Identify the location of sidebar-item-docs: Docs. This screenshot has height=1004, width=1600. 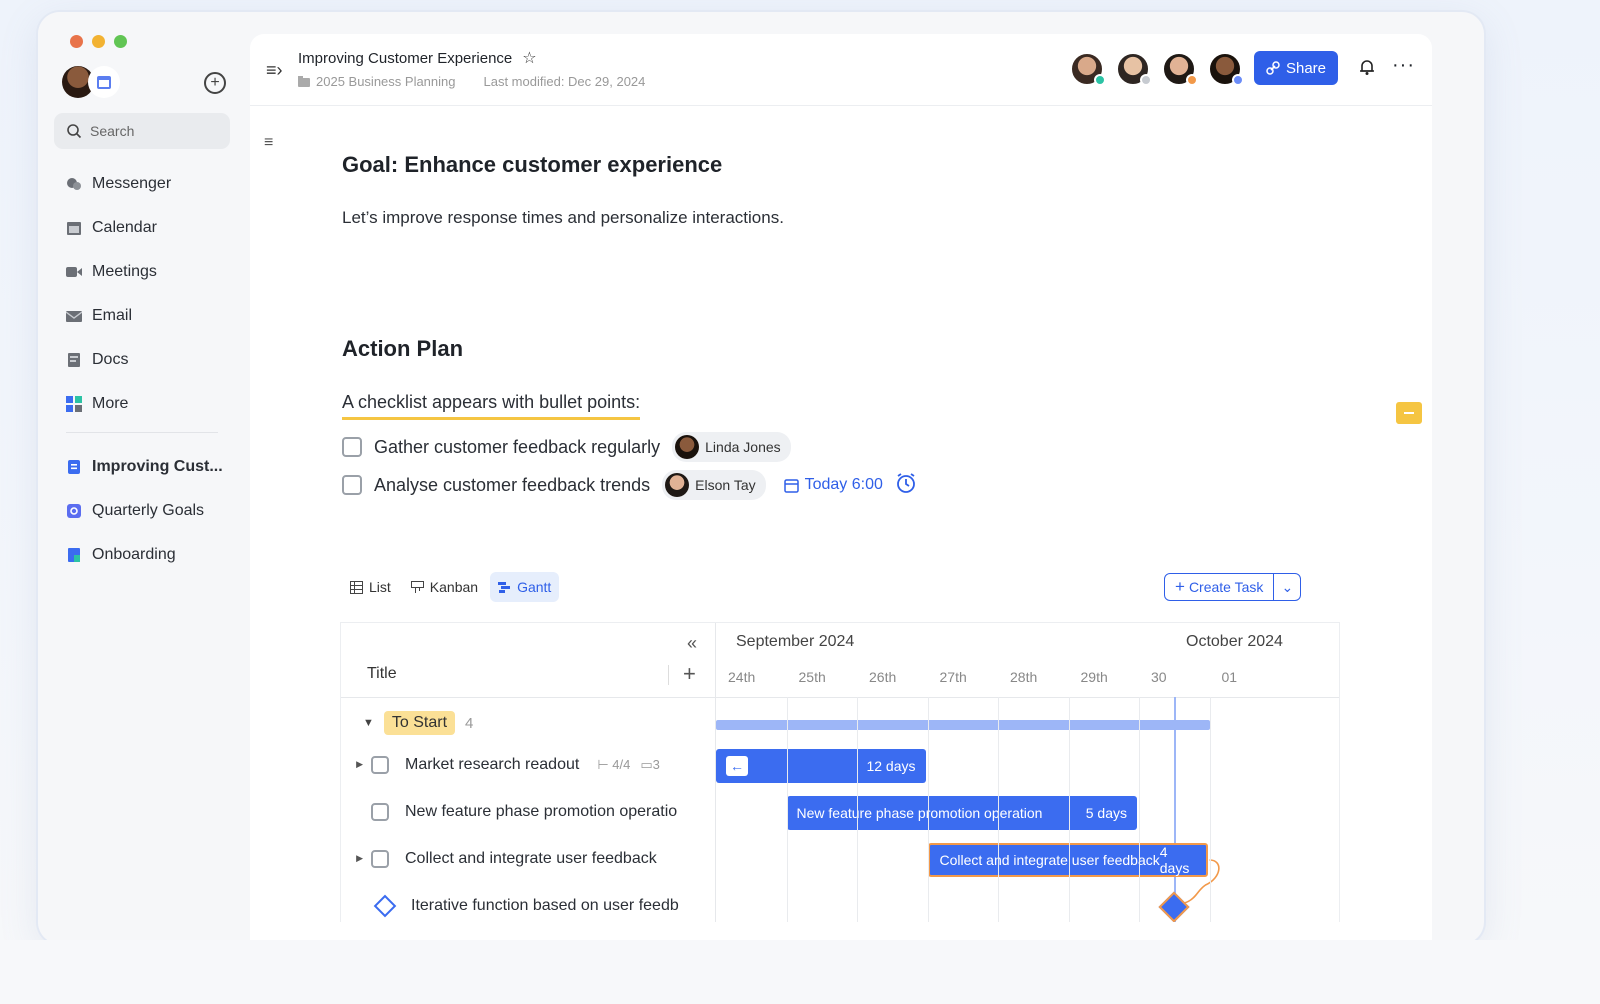
(151, 360).